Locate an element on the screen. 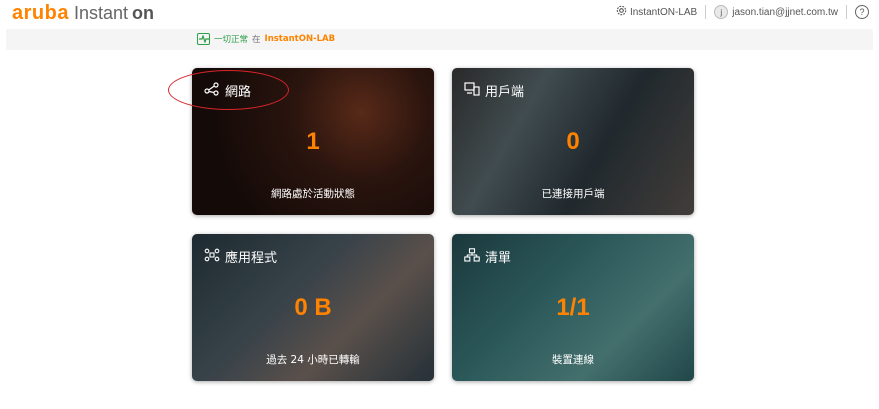  status-summary: 一切正常 在 InstantON-LAB is located at coordinates (266, 39).